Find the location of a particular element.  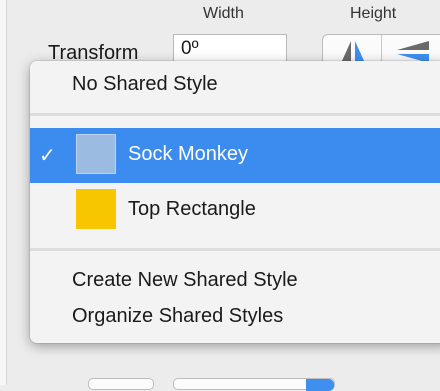

menu-item-sock-monkey: ✓ Sock Monkey is located at coordinates (235, 155).